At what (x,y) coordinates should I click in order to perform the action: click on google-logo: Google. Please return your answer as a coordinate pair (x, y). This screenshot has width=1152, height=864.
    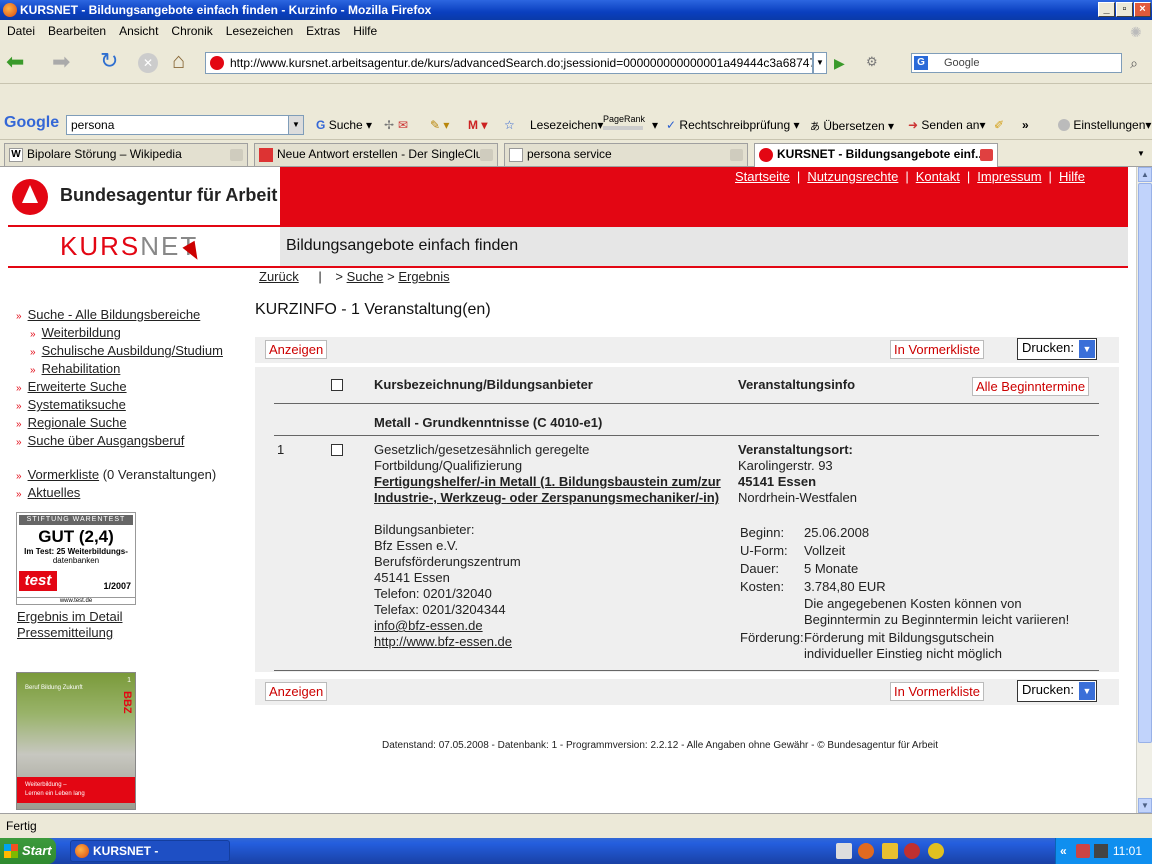
    Looking at the image, I should click on (31, 123).